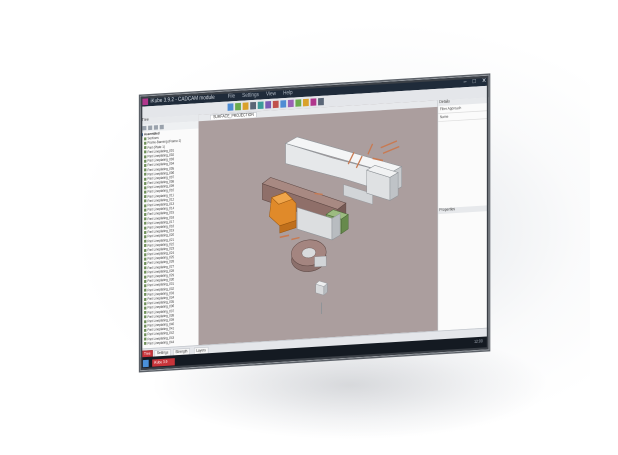 The width and height of the screenshot is (618, 455). I want to click on tree-item-label: Part Lineplating_044, so click(161, 343).